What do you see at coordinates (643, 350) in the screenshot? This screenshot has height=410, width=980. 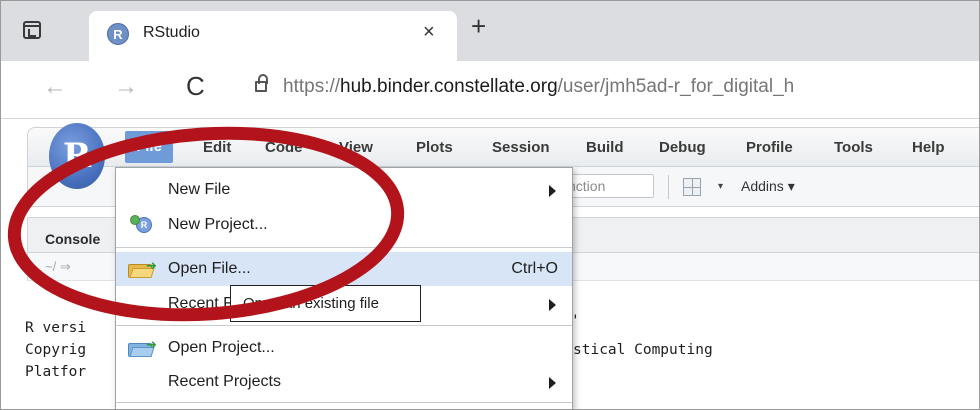 I see `console-computing-fragment: stical Computing` at bounding box center [643, 350].